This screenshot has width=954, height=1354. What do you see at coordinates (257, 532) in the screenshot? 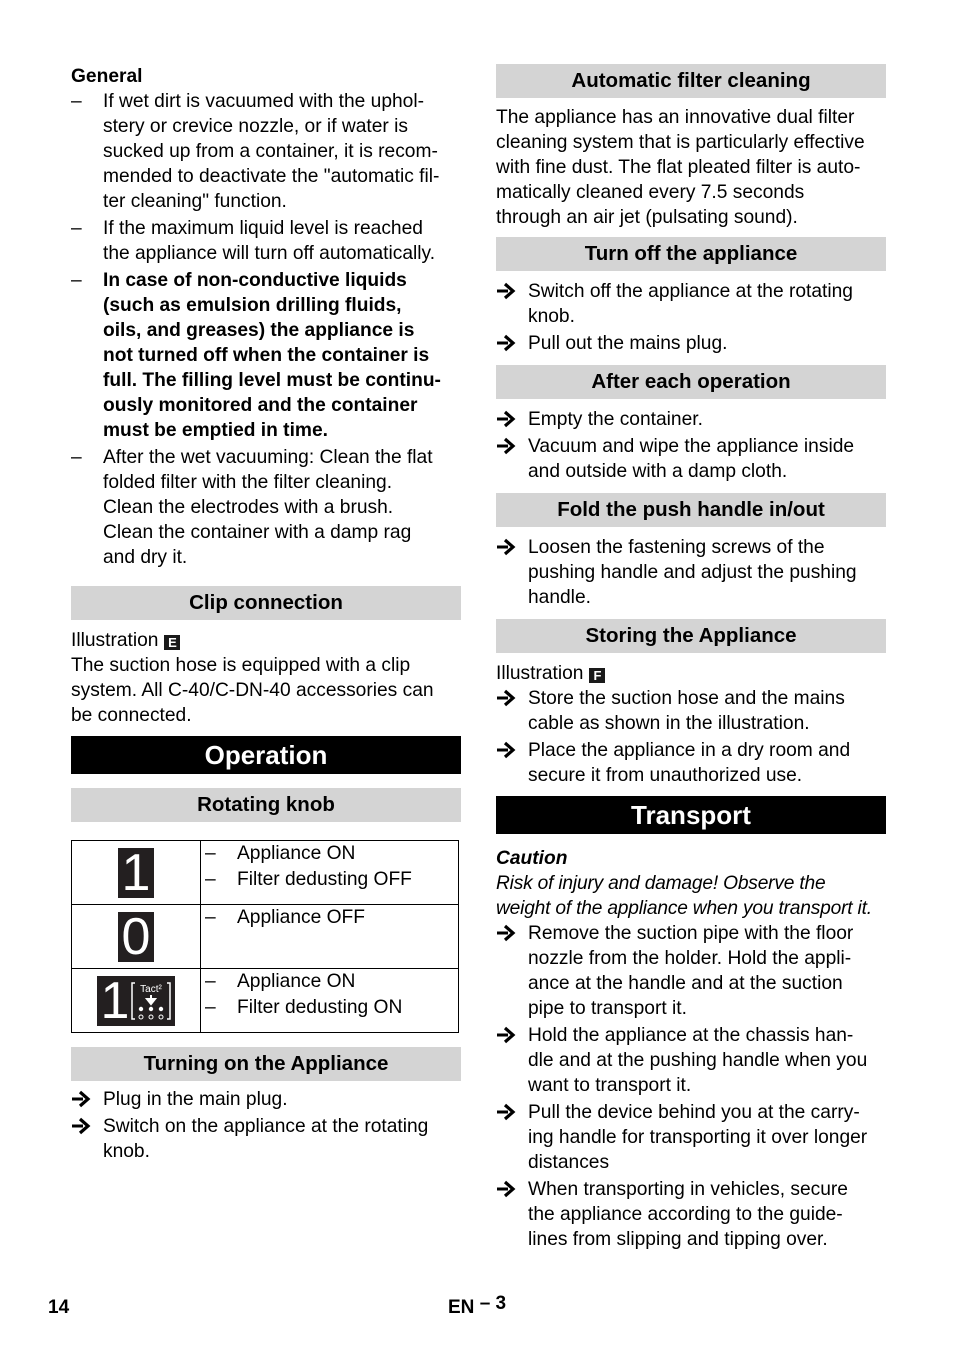
I see `text-line: Clean the container with a damp rag` at bounding box center [257, 532].